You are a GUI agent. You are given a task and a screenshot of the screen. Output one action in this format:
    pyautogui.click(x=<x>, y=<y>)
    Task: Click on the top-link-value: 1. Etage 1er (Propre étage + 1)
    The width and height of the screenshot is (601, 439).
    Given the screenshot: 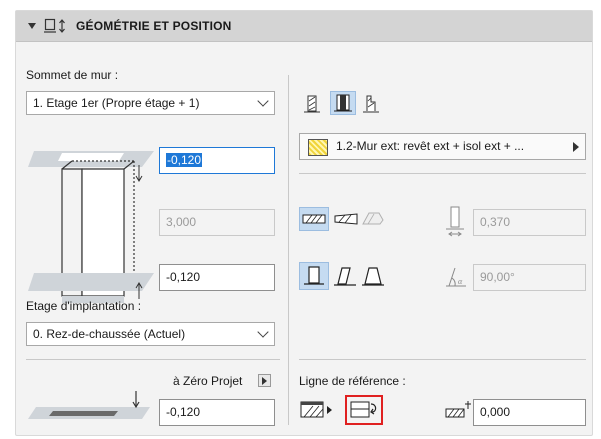 What is the action you would take?
    pyautogui.click(x=116, y=103)
    